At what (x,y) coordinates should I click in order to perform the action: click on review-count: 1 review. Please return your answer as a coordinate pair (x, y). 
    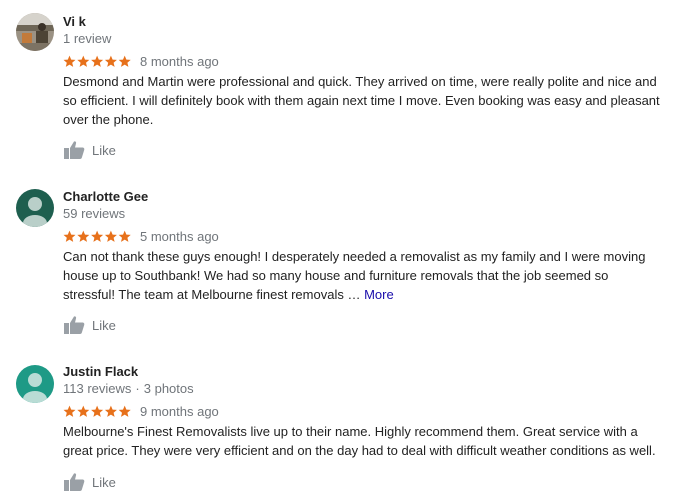
    Looking at the image, I should click on (87, 38).